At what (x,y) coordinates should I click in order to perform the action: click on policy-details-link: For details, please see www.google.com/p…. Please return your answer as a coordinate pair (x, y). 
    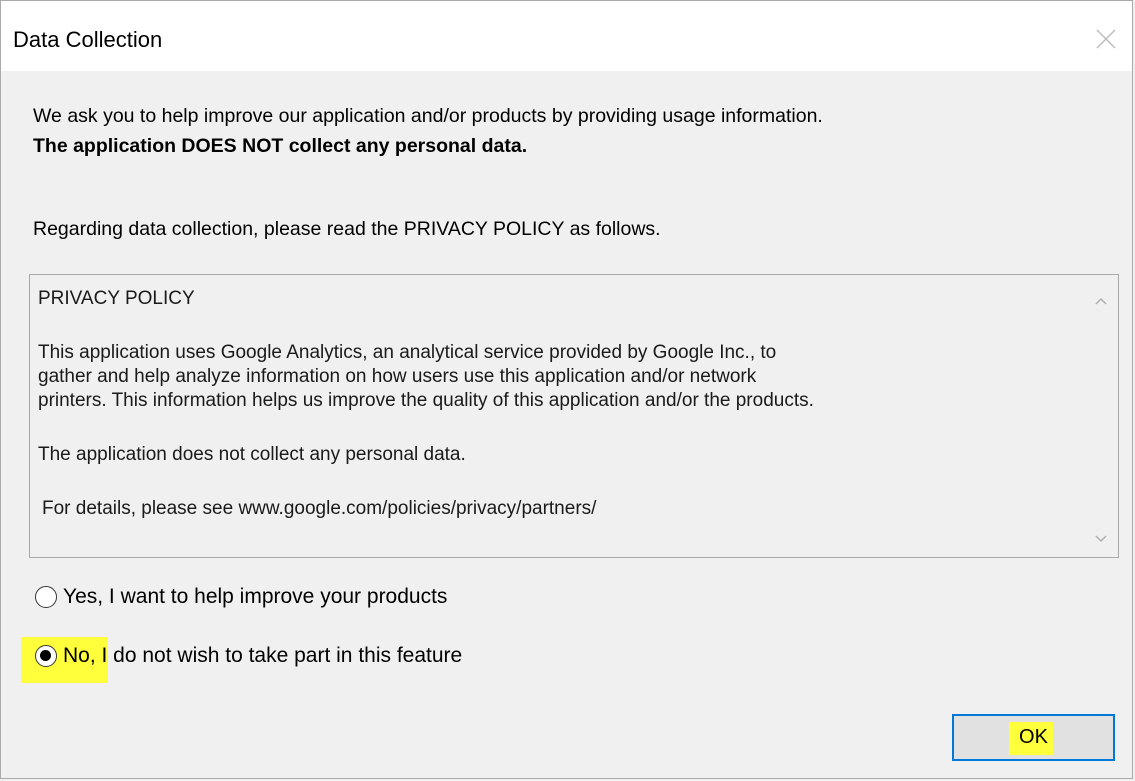
    Looking at the image, I should click on (319, 508).